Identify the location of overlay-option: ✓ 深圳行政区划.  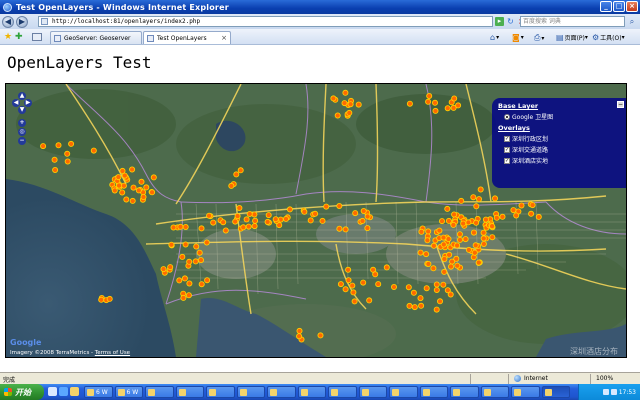
(565, 138).